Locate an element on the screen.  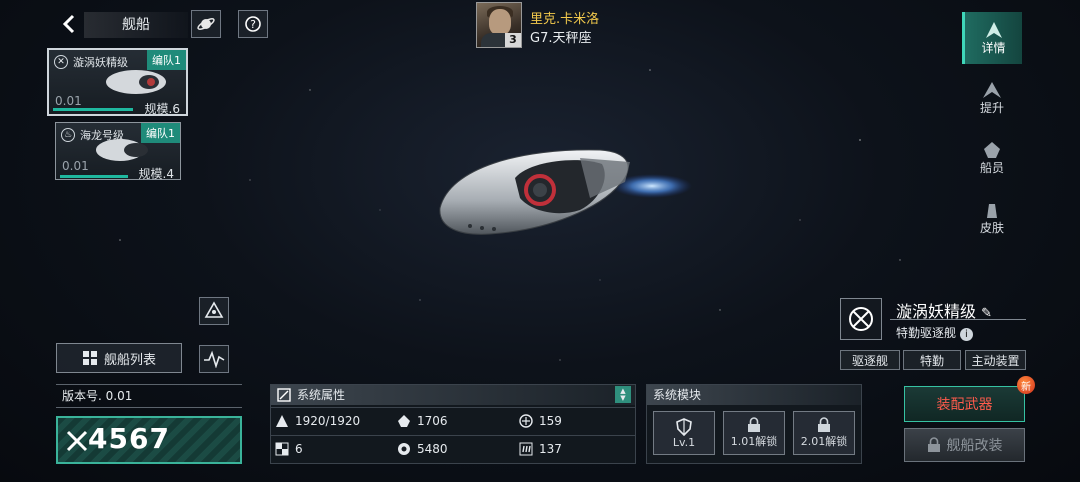
stats-chart-button is located at coordinates (214, 359).